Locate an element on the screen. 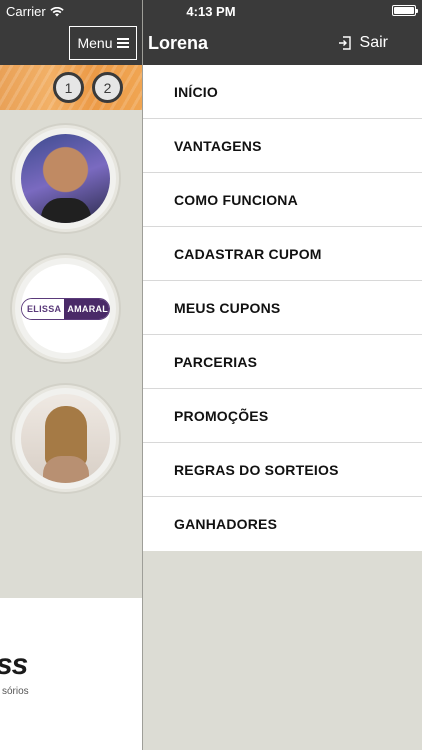 The image size is (422, 750). nav-item-cadastrar-cupom: CADASTRAR CUPOM is located at coordinates (282, 254).